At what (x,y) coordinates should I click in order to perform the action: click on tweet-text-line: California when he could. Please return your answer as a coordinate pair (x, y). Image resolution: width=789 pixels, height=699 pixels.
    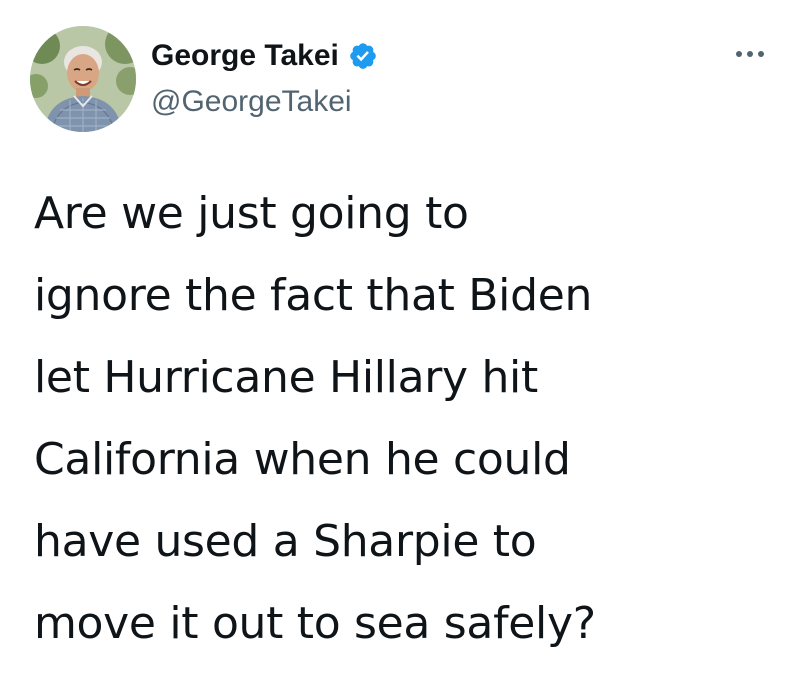
    Looking at the image, I should click on (302, 459).